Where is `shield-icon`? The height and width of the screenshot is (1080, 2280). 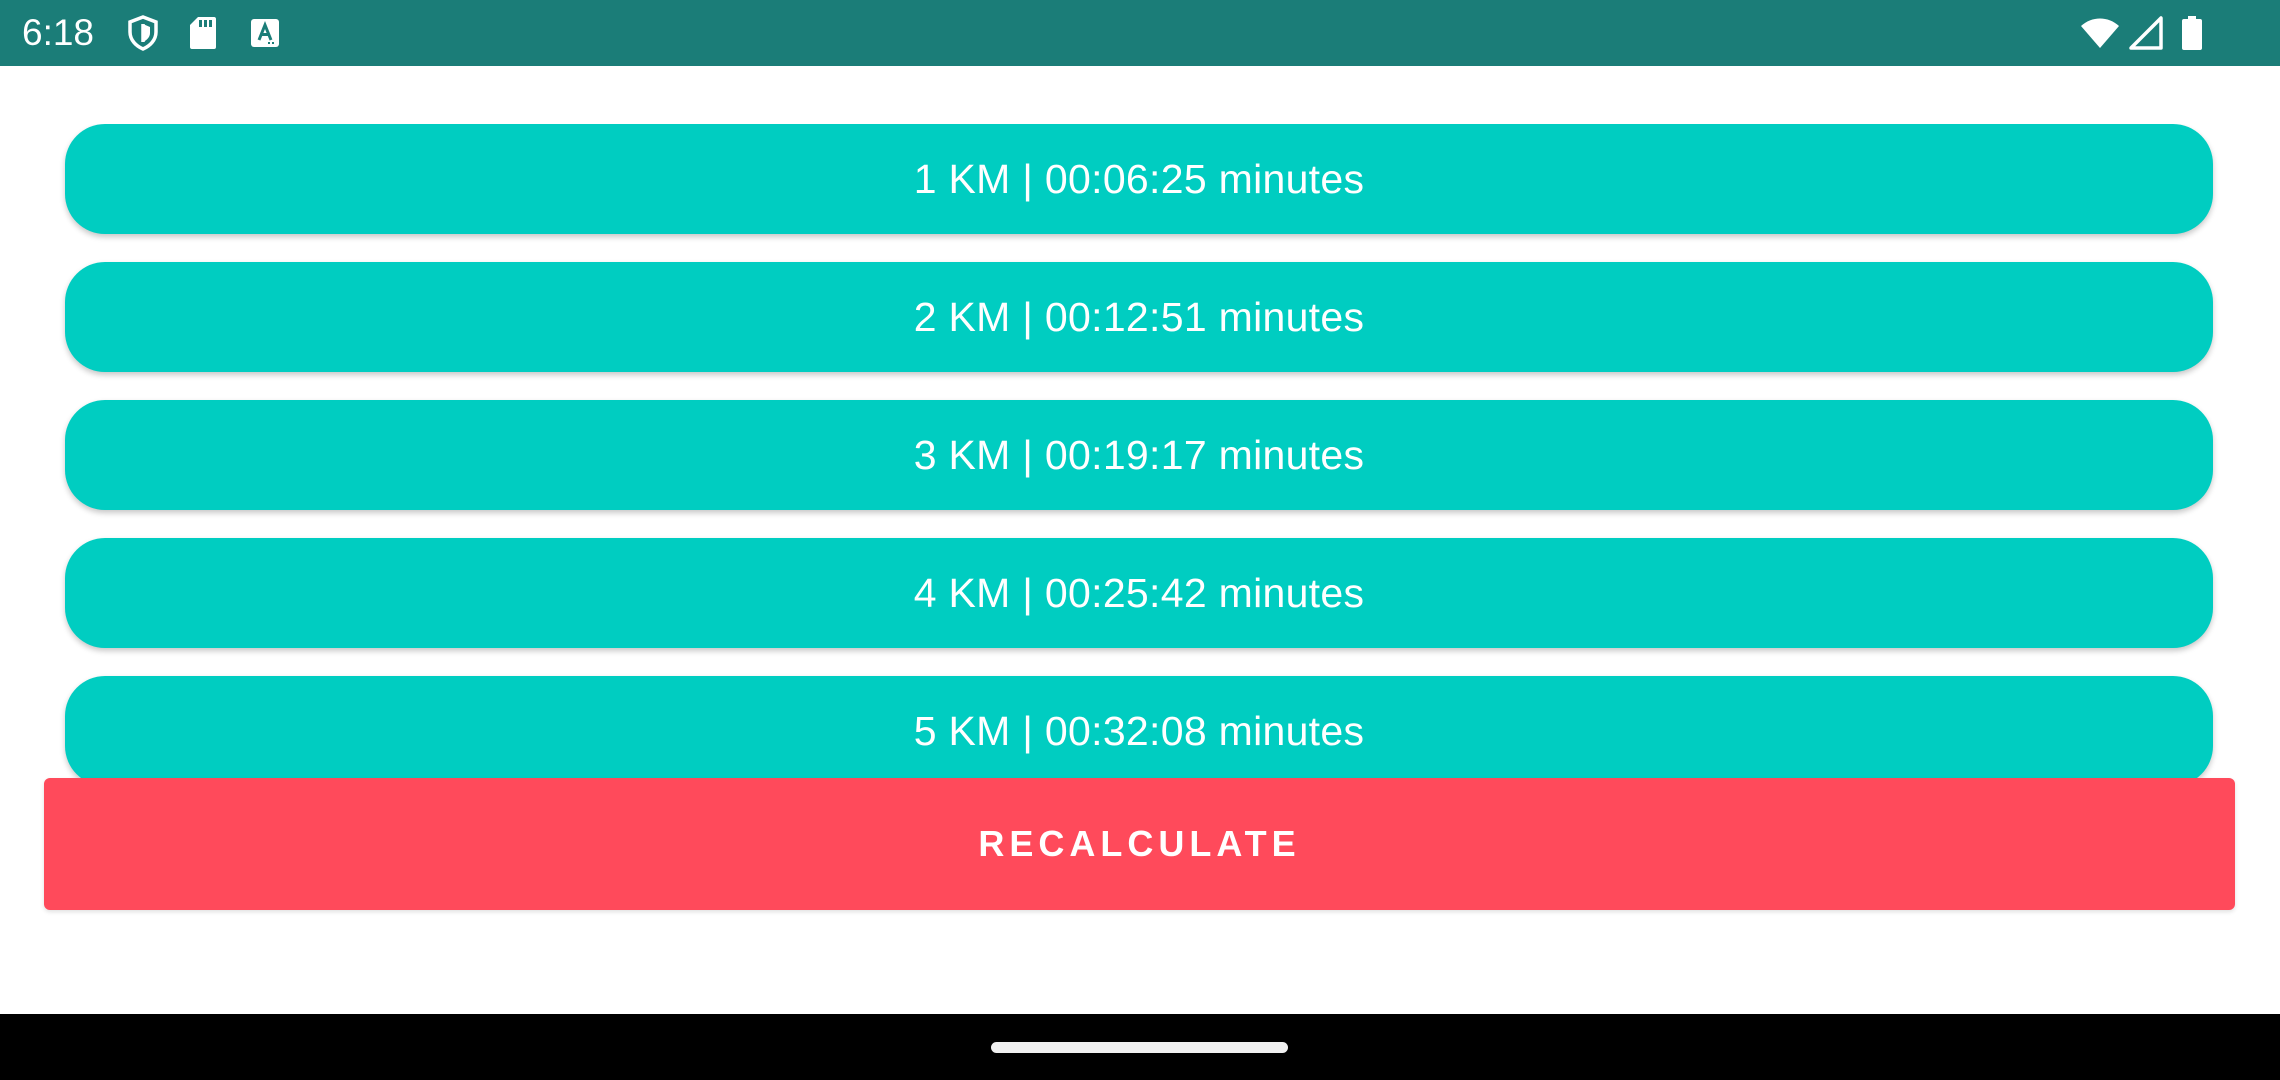 shield-icon is located at coordinates (143, 33).